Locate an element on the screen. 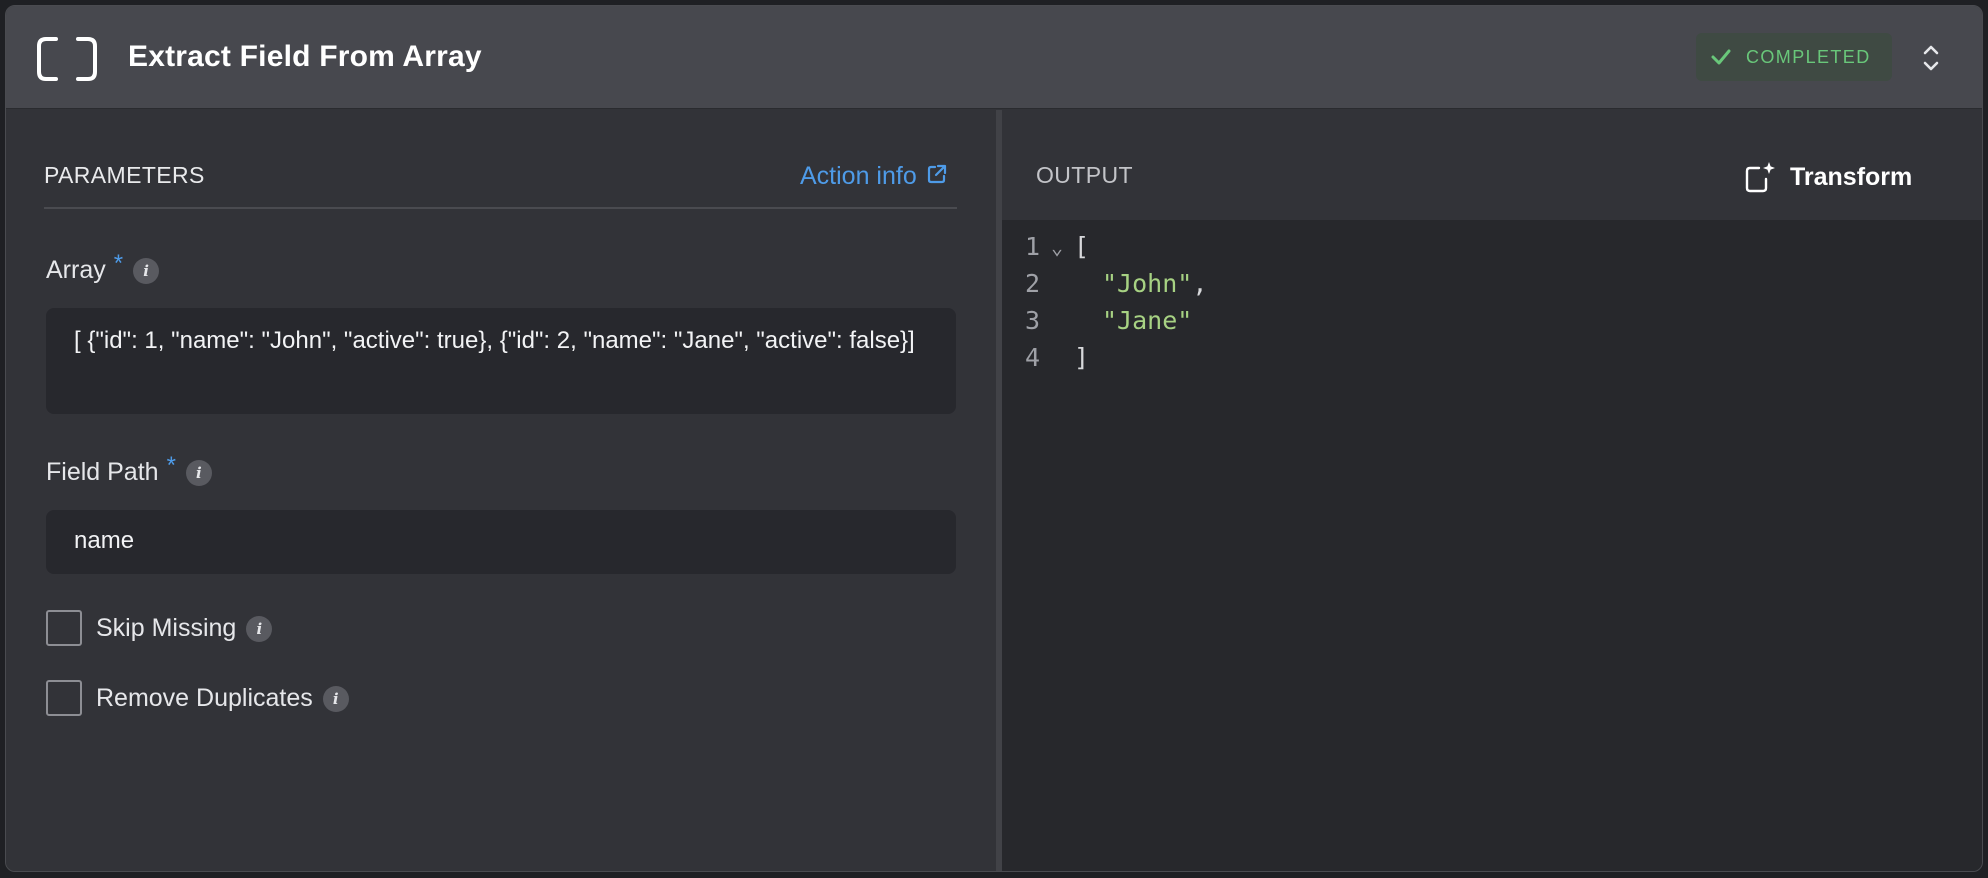 The image size is (1988, 878). line-number: 1 is located at coordinates (1032, 246).